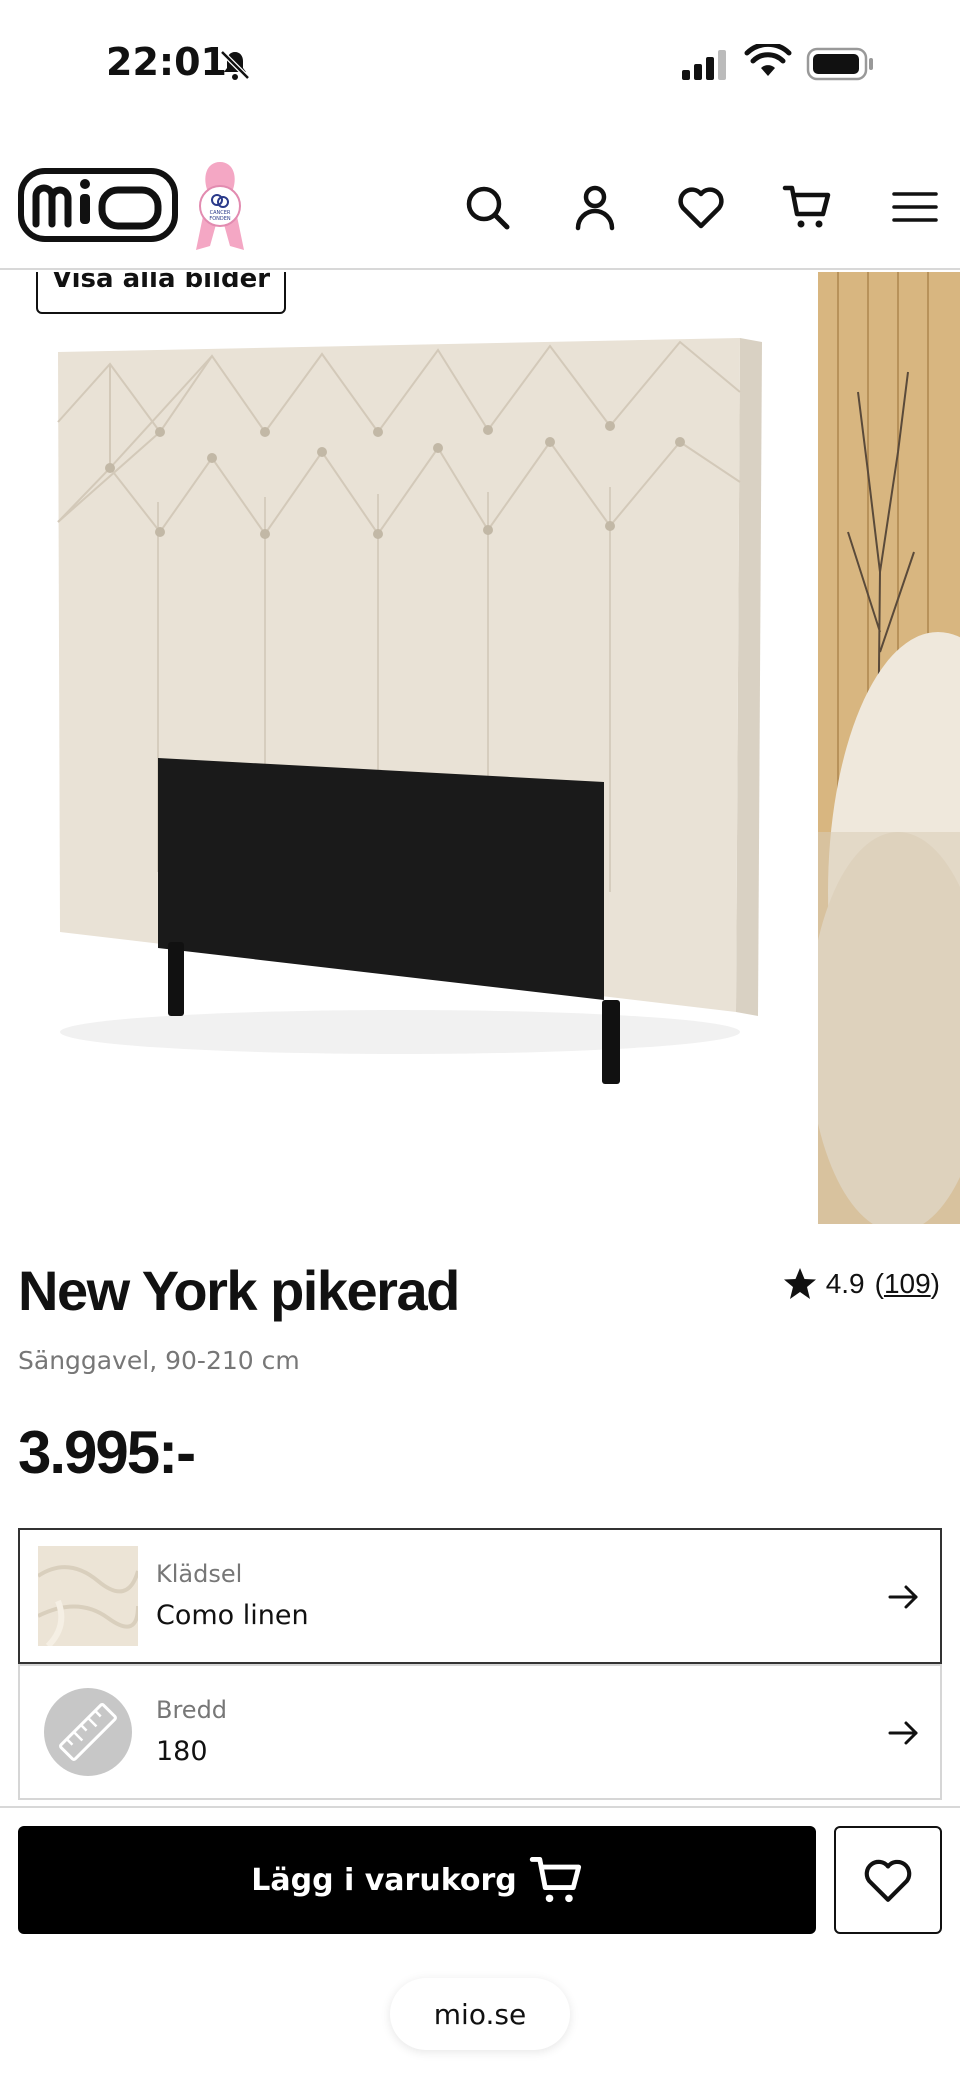 Image resolution: width=960 pixels, height=2081 pixels. Describe the element at coordinates (799, 1283) in the screenshot. I see `star-icon` at that location.